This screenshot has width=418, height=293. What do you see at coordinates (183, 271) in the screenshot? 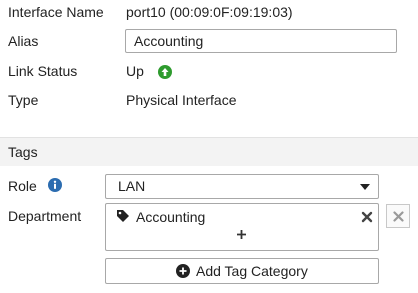
I see `plus-circle-icon` at bounding box center [183, 271].